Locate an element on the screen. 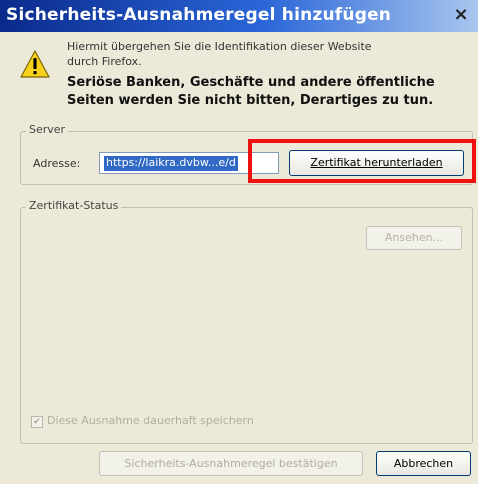 The width and height of the screenshot is (478, 484). title-bar: Sicherheits-Ausnahmeregel hinzufügen × is located at coordinates (239, 16).